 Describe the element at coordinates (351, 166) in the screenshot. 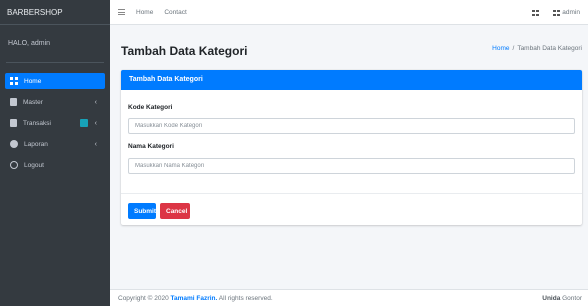

I see `nama-kategori-input` at that location.